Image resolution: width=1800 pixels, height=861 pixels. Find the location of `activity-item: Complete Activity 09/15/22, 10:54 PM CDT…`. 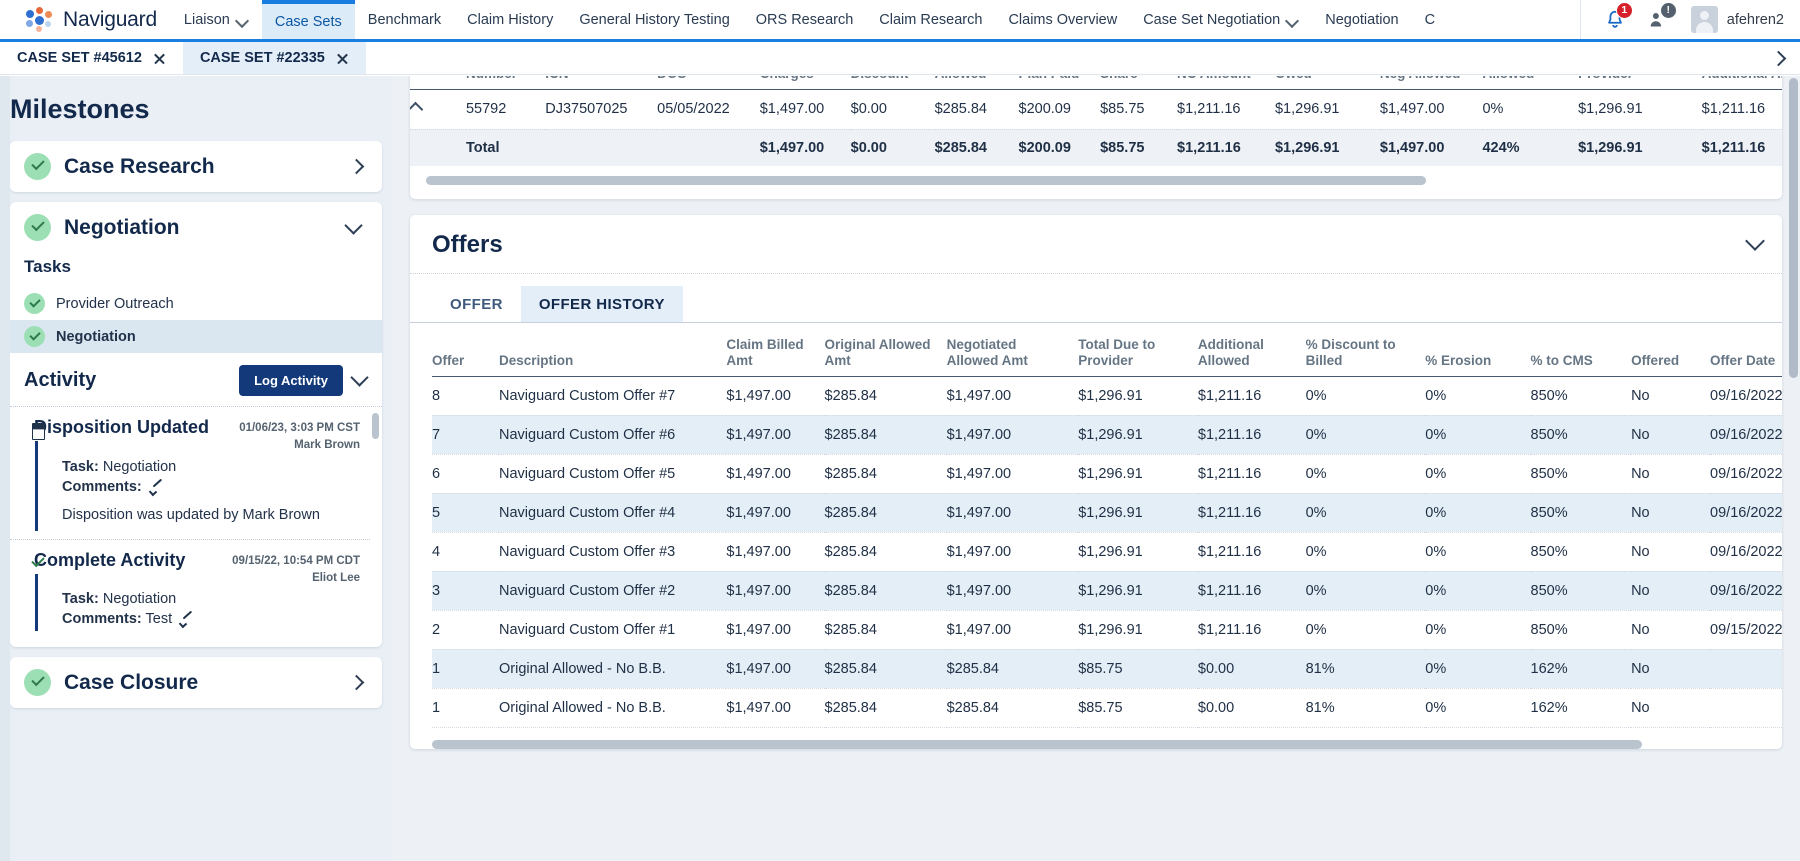

activity-item: Complete Activity 09/15/22, 10:54 PM CDT… is located at coordinates (190, 588).